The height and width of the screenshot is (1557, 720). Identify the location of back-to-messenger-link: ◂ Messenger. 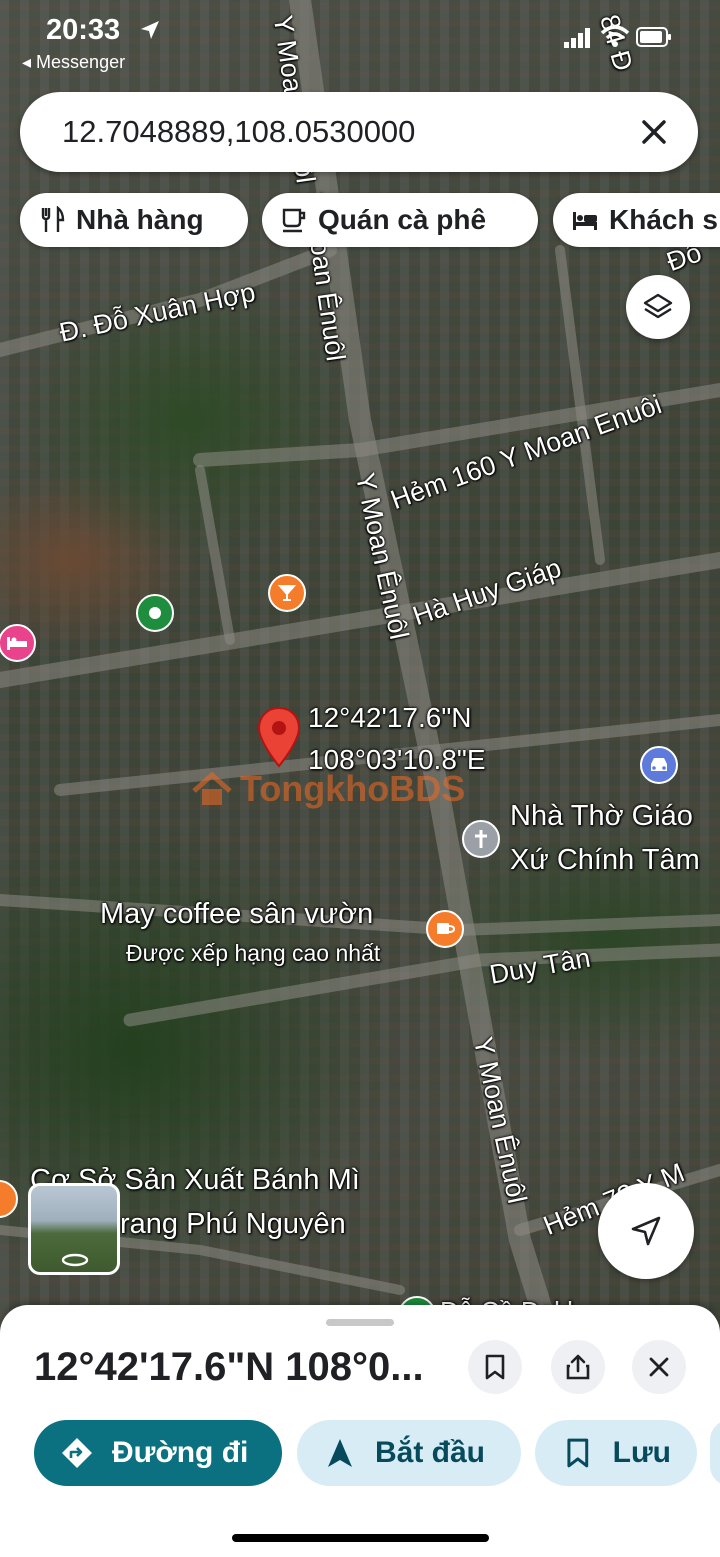
(73, 62).